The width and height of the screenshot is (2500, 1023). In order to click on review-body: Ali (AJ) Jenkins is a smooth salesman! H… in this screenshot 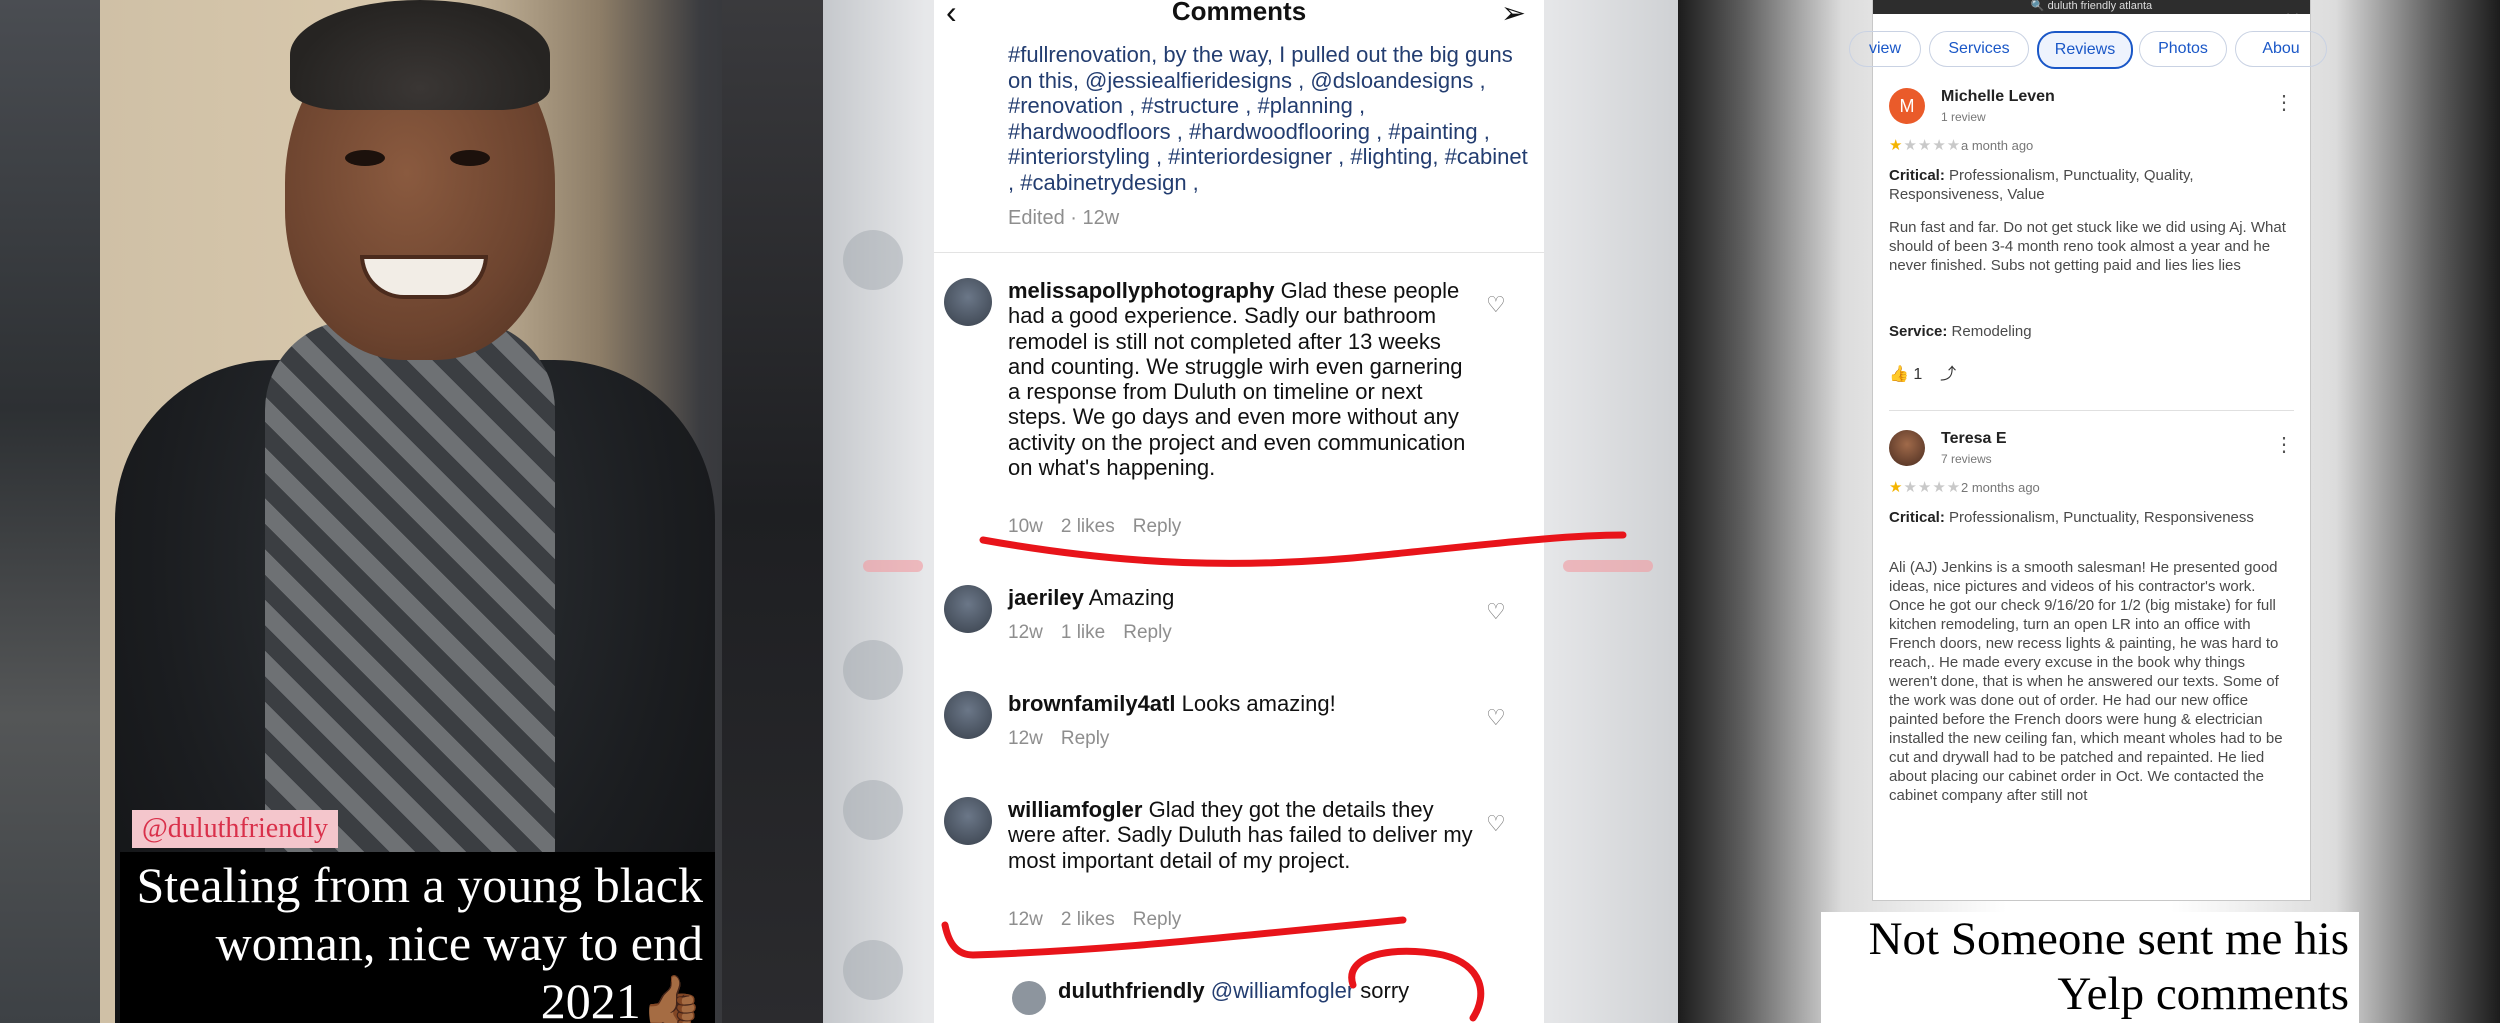, I will do `click(2086, 681)`.